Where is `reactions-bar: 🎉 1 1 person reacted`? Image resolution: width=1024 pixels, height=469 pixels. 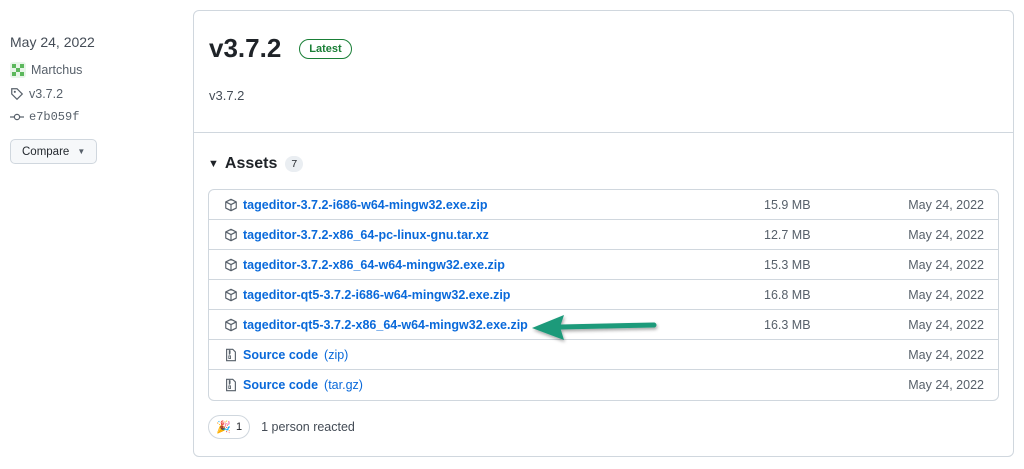
reactions-bar: 🎉 1 1 person reacted is located at coordinates (603, 427).